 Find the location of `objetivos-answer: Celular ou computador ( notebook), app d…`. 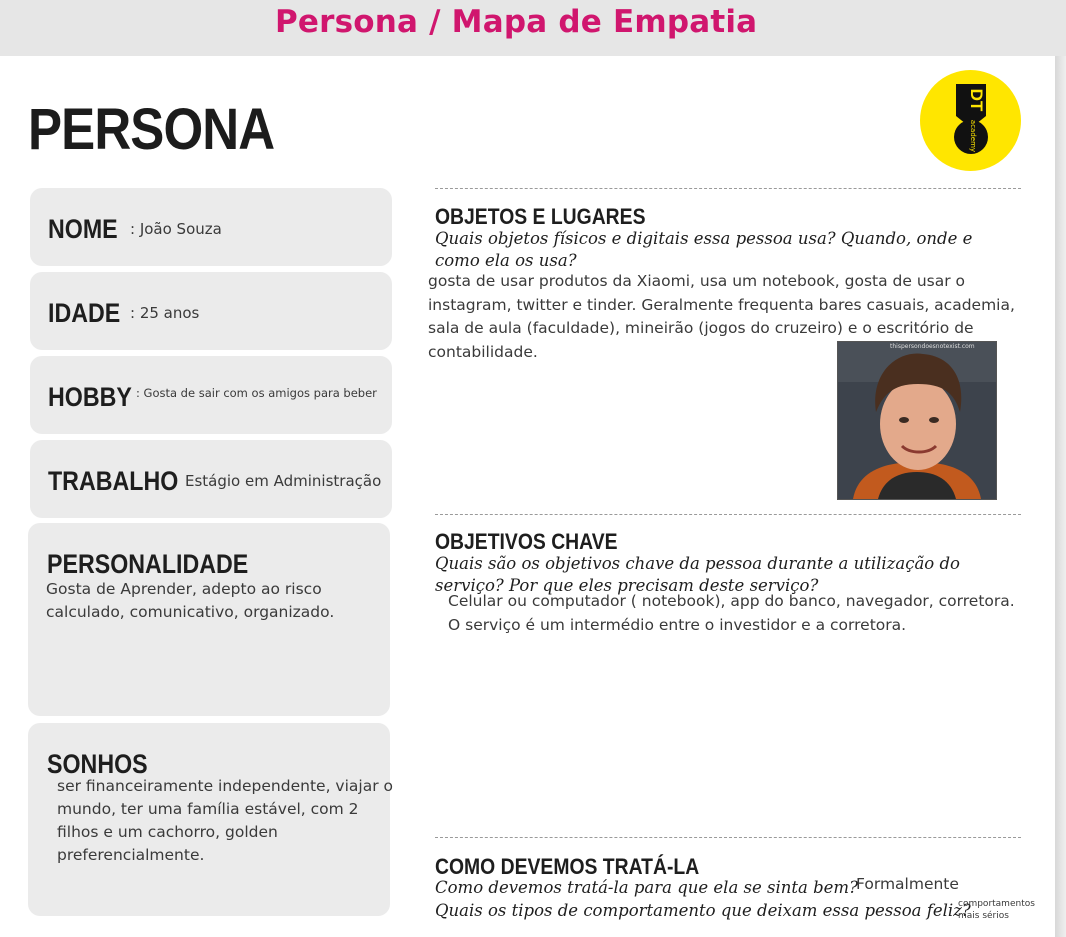

objetivos-answer: Celular ou computador ( notebook), app d… is located at coordinates (731, 613).